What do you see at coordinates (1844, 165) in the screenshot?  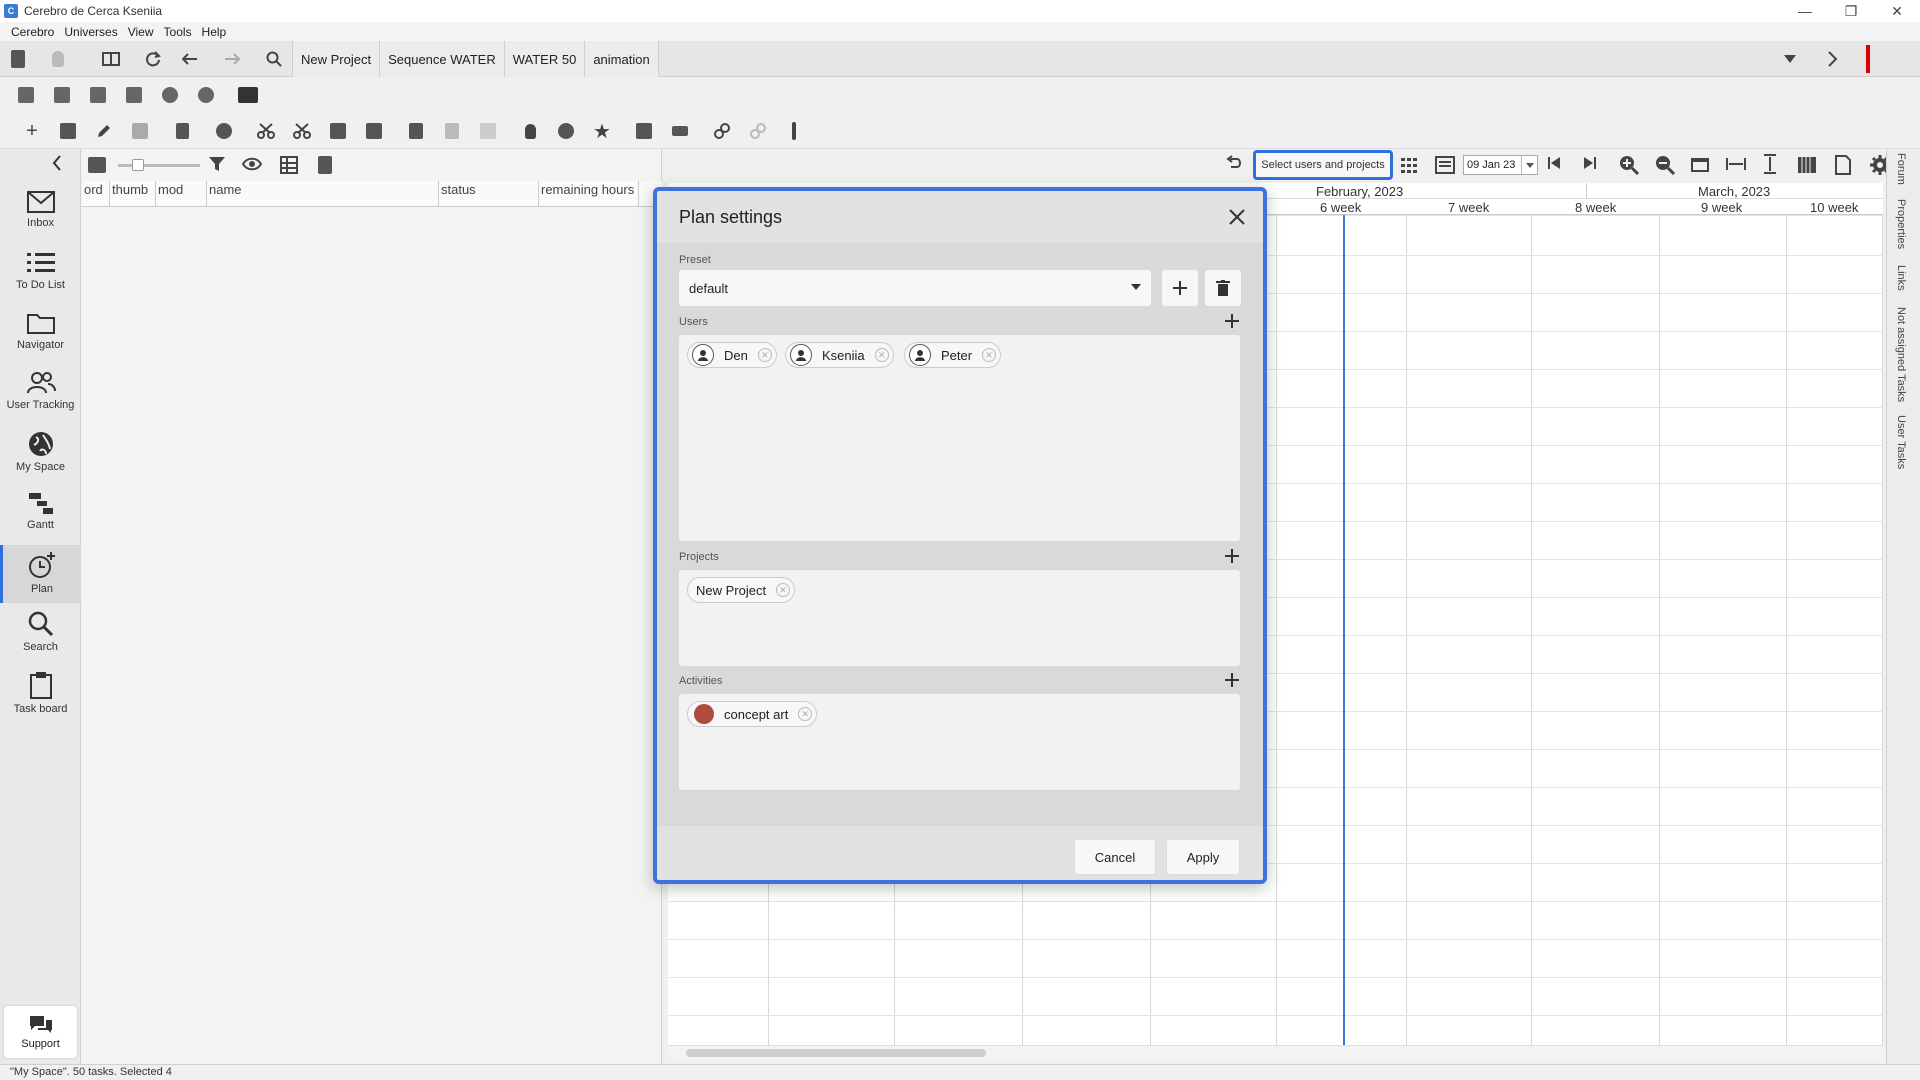 I see `pdf-icon` at bounding box center [1844, 165].